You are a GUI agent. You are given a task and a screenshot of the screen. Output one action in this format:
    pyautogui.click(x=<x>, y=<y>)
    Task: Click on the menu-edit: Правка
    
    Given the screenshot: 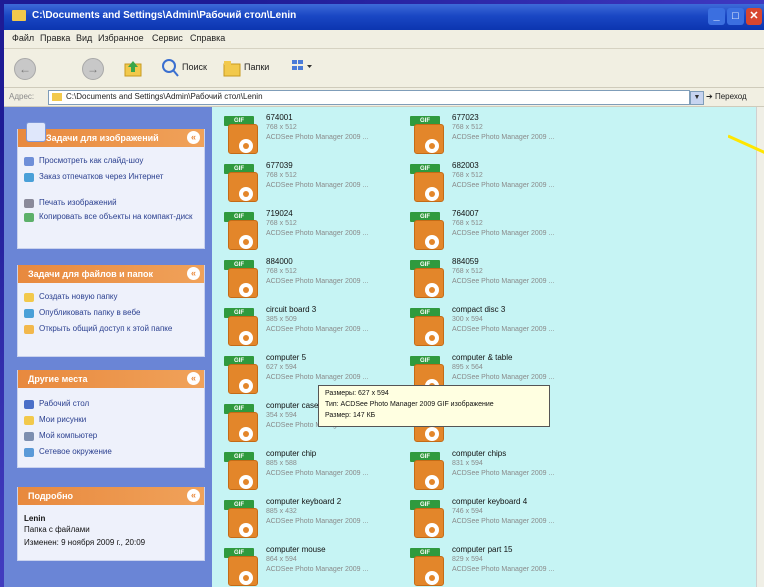 What is the action you would take?
    pyautogui.click(x=55, y=38)
    